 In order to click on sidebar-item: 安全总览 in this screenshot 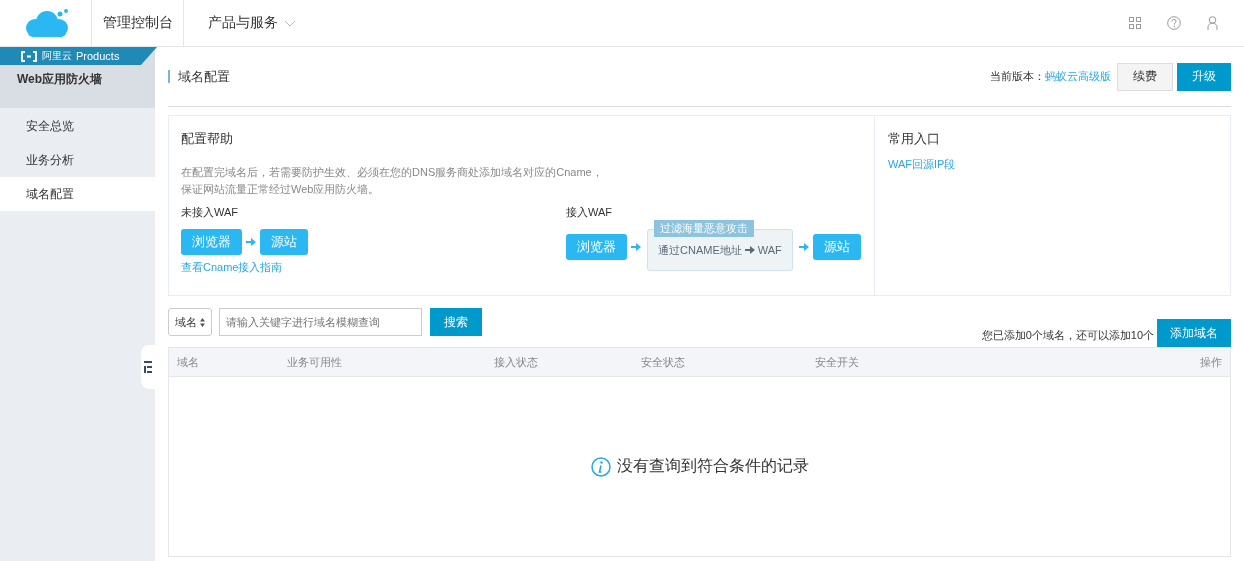, I will do `click(77, 126)`.